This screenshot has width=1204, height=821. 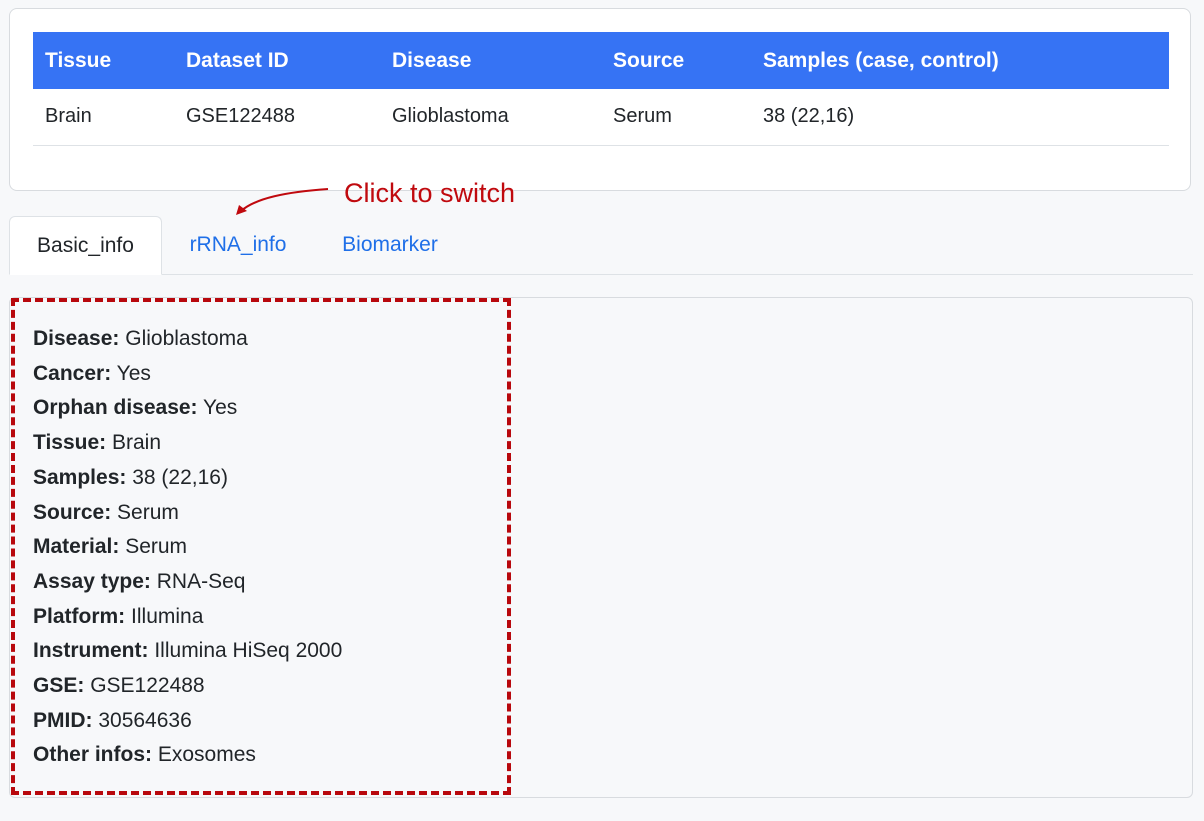 What do you see at coordinates (85, 245) in the screenshot?
I see `tab-basic-info: Basic_info` at bounding box center [85, 245].